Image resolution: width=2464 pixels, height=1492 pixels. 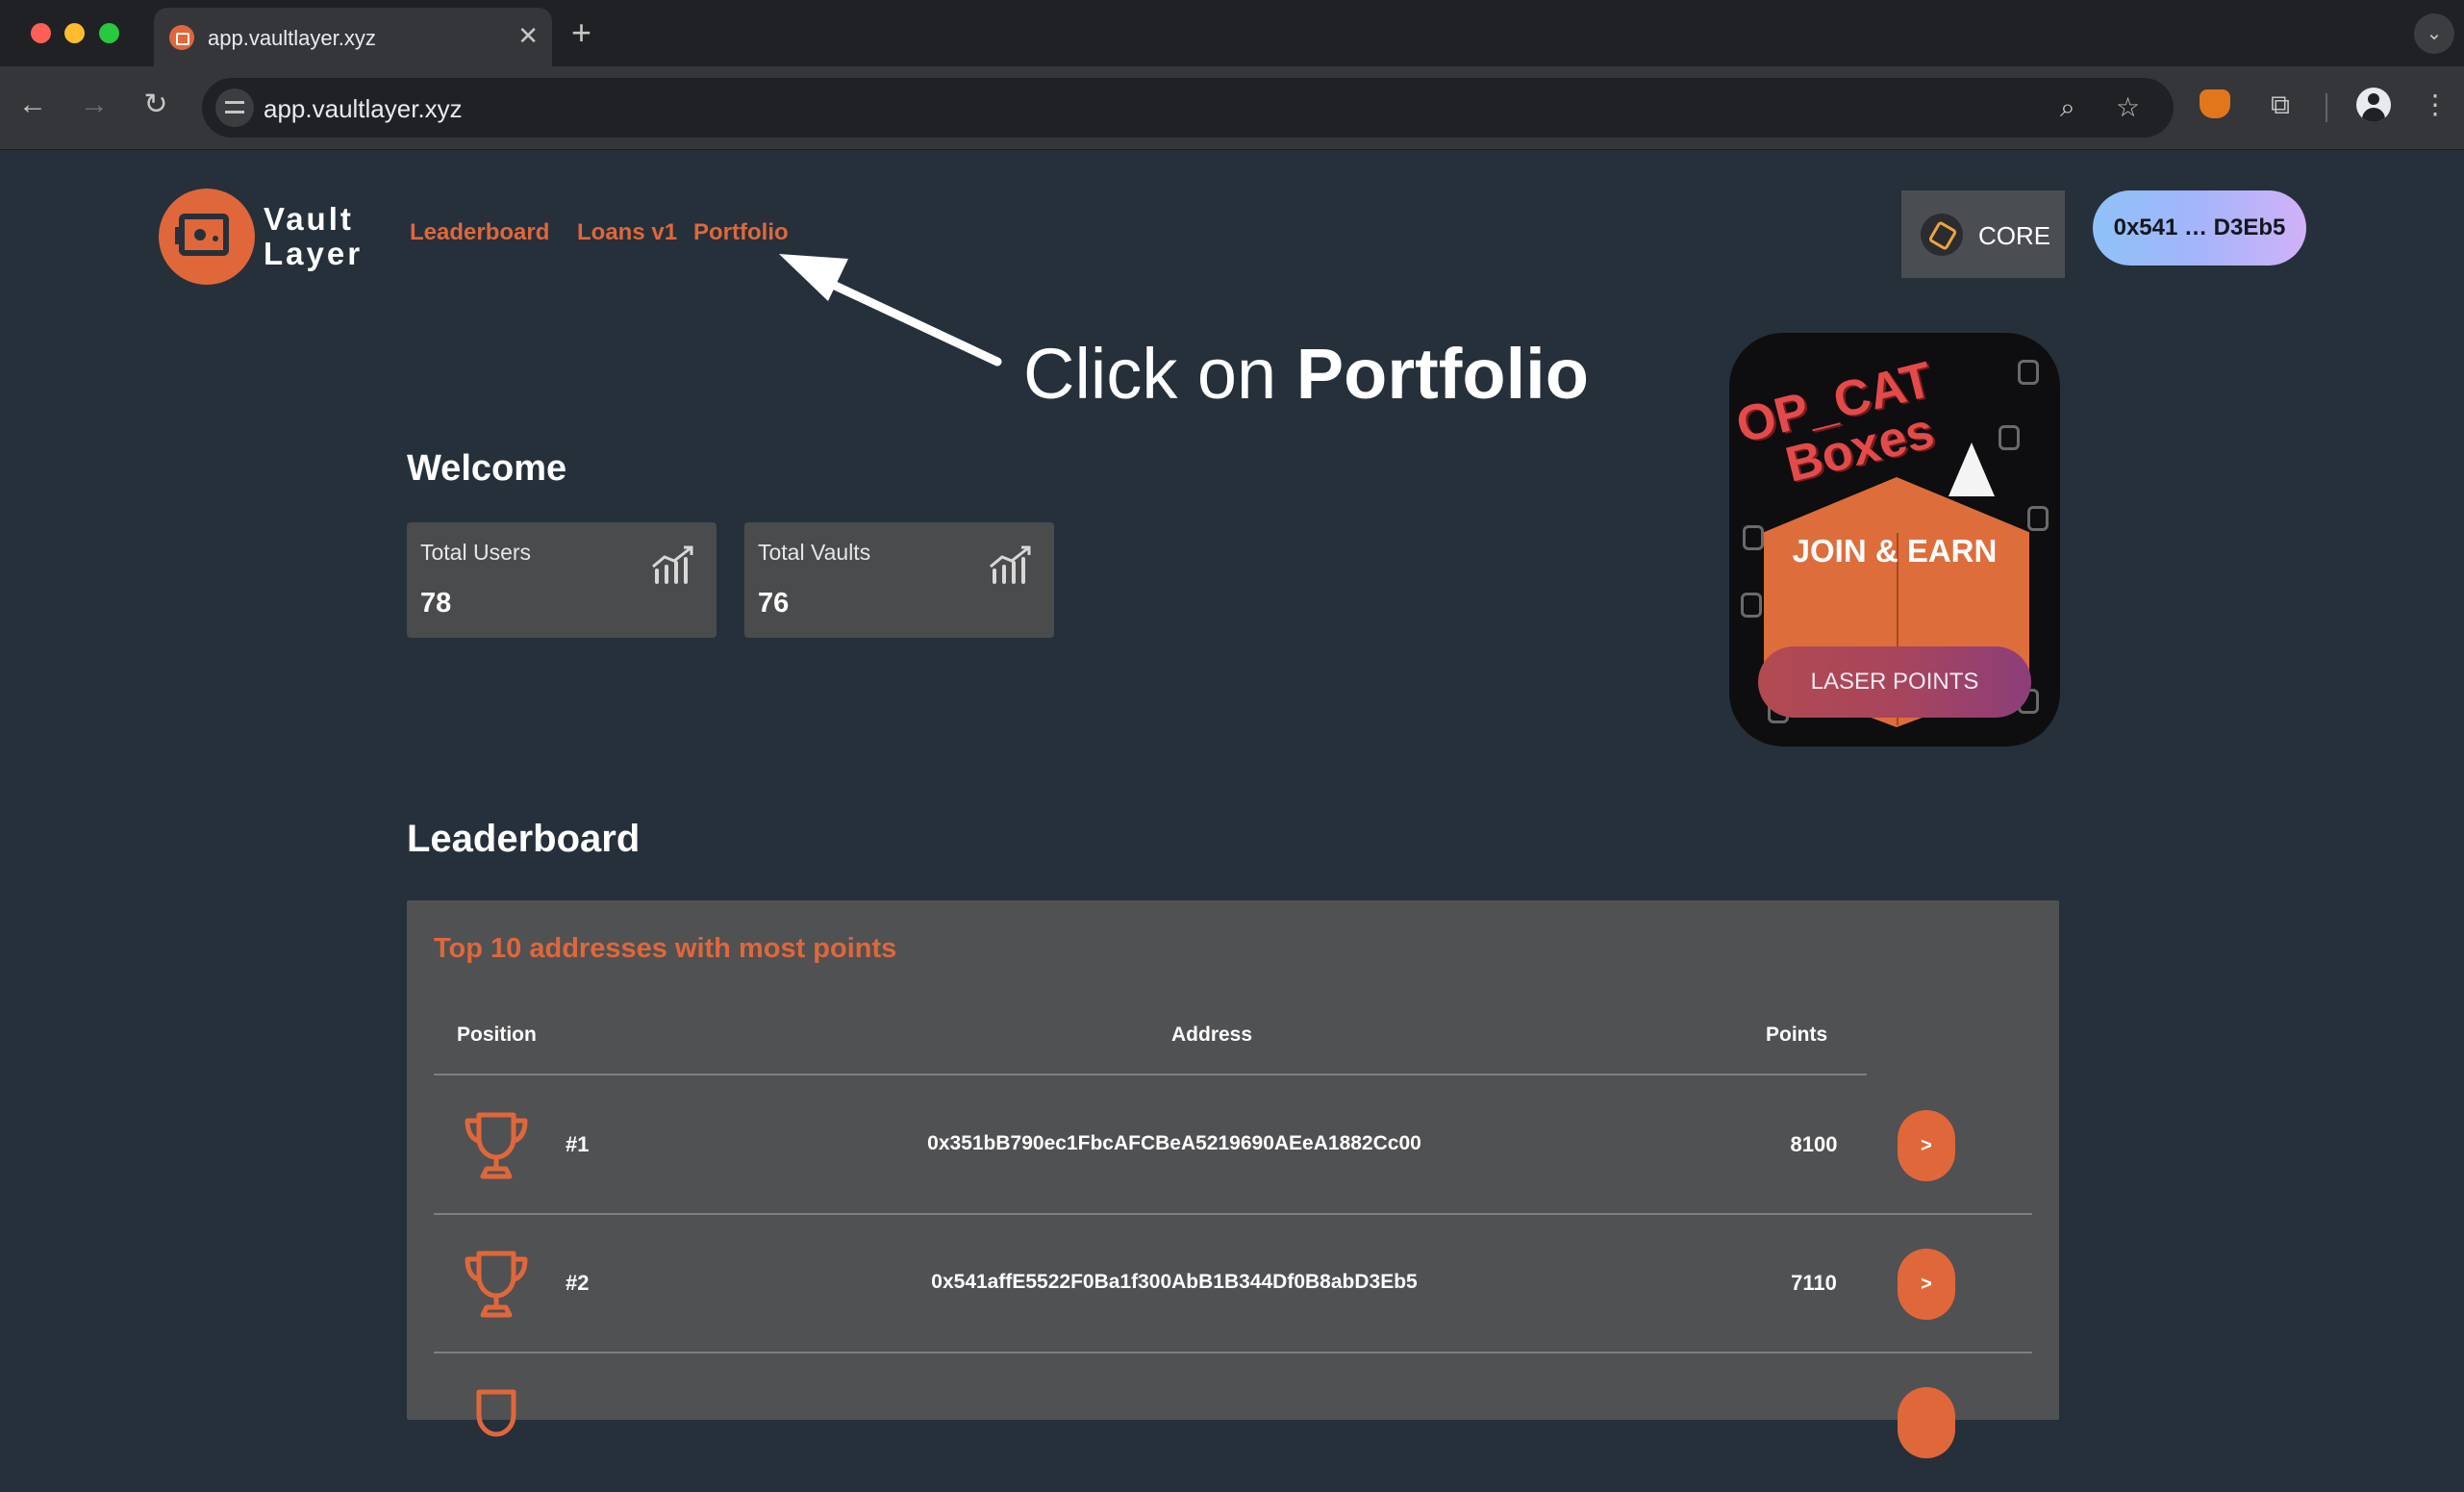 I want to click on welcome-heading: Welcome, so click(x=487, y=468).